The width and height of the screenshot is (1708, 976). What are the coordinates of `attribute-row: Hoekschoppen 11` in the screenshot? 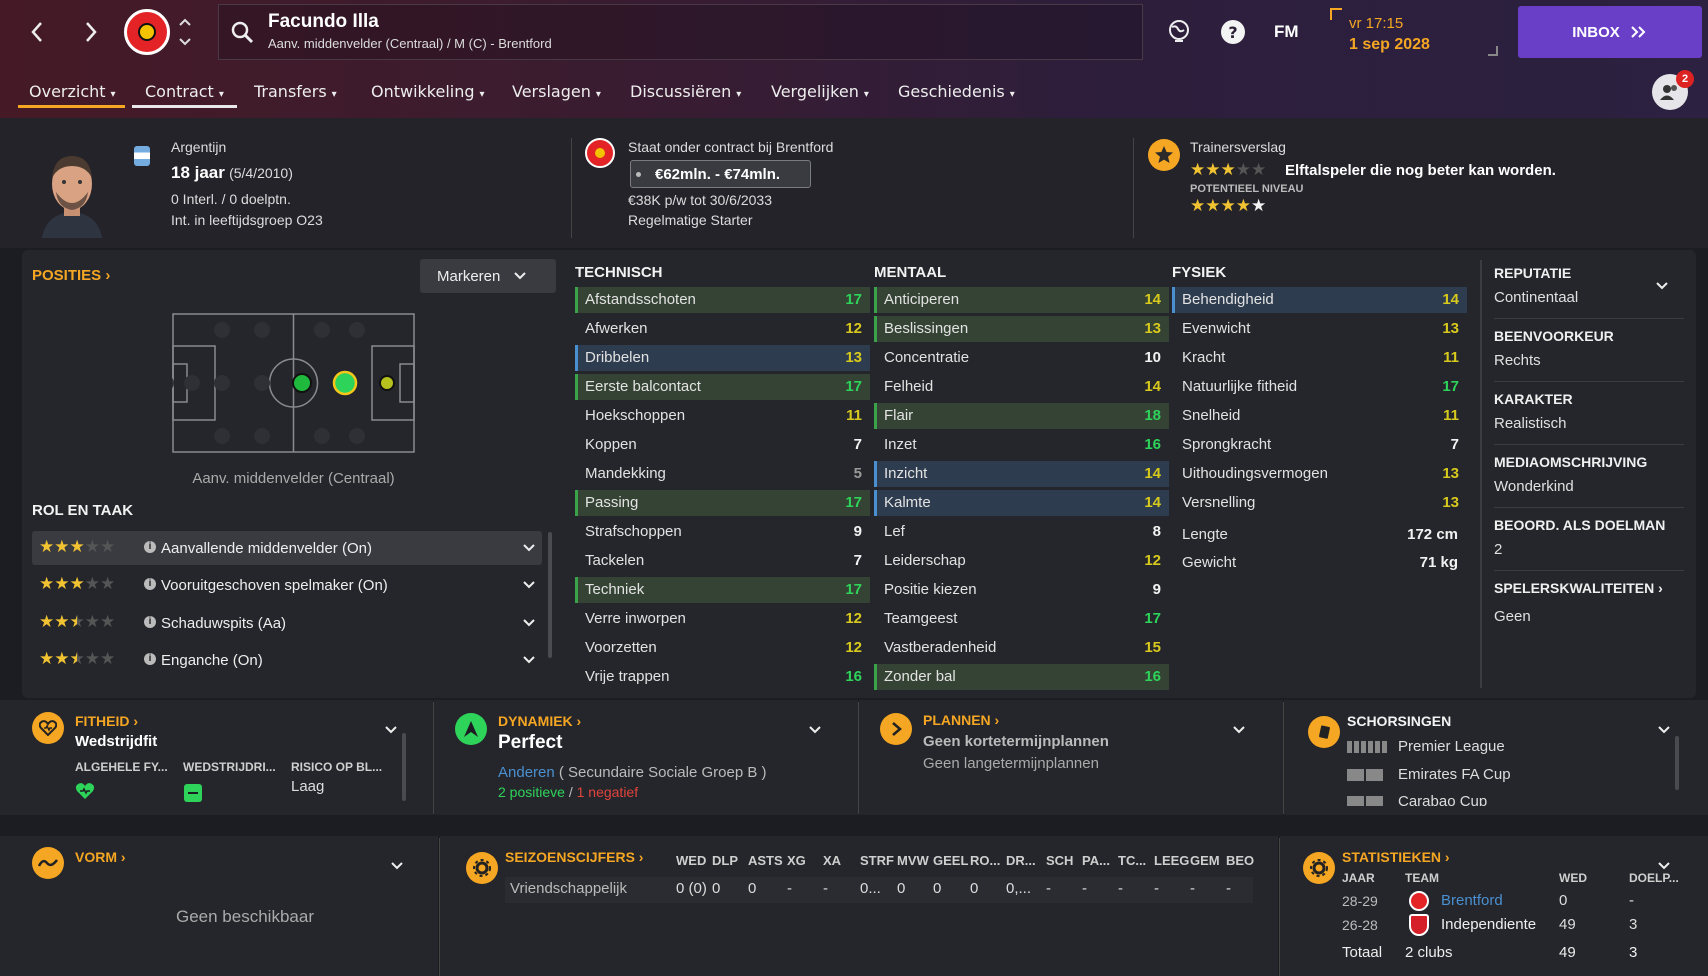 It's located at (722, 416).